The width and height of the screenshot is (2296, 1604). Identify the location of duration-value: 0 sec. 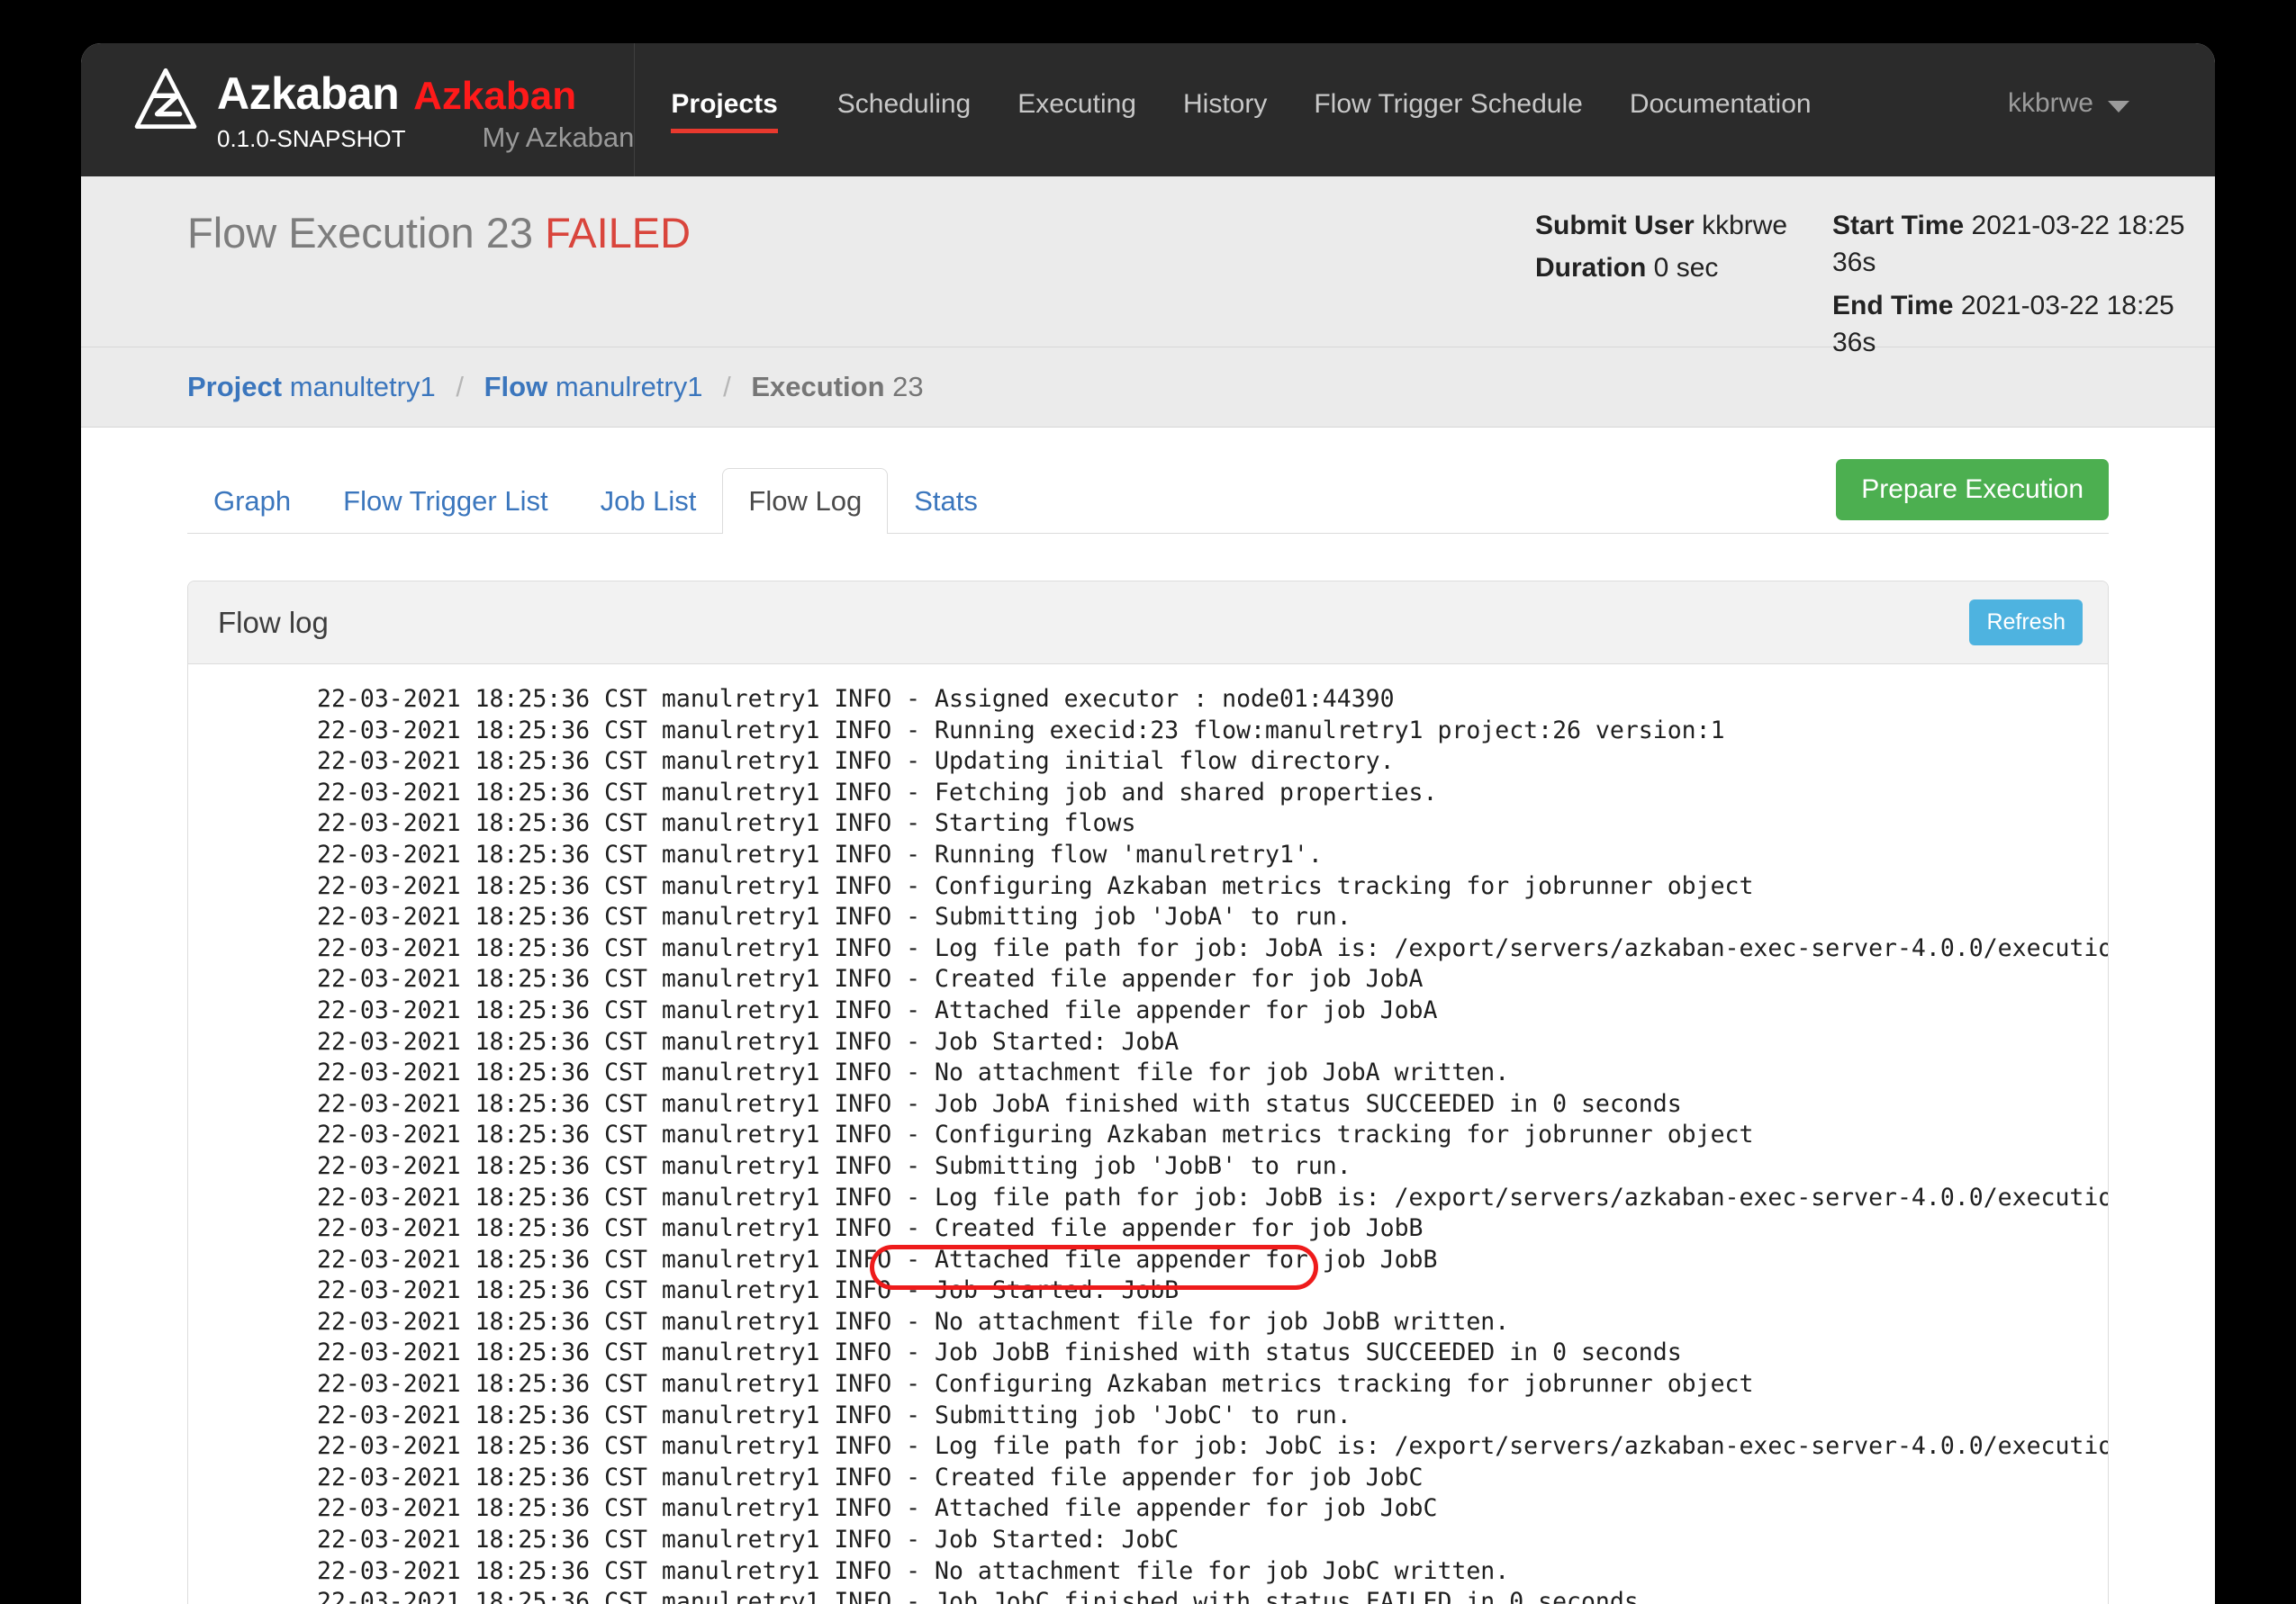
(1686, 268).